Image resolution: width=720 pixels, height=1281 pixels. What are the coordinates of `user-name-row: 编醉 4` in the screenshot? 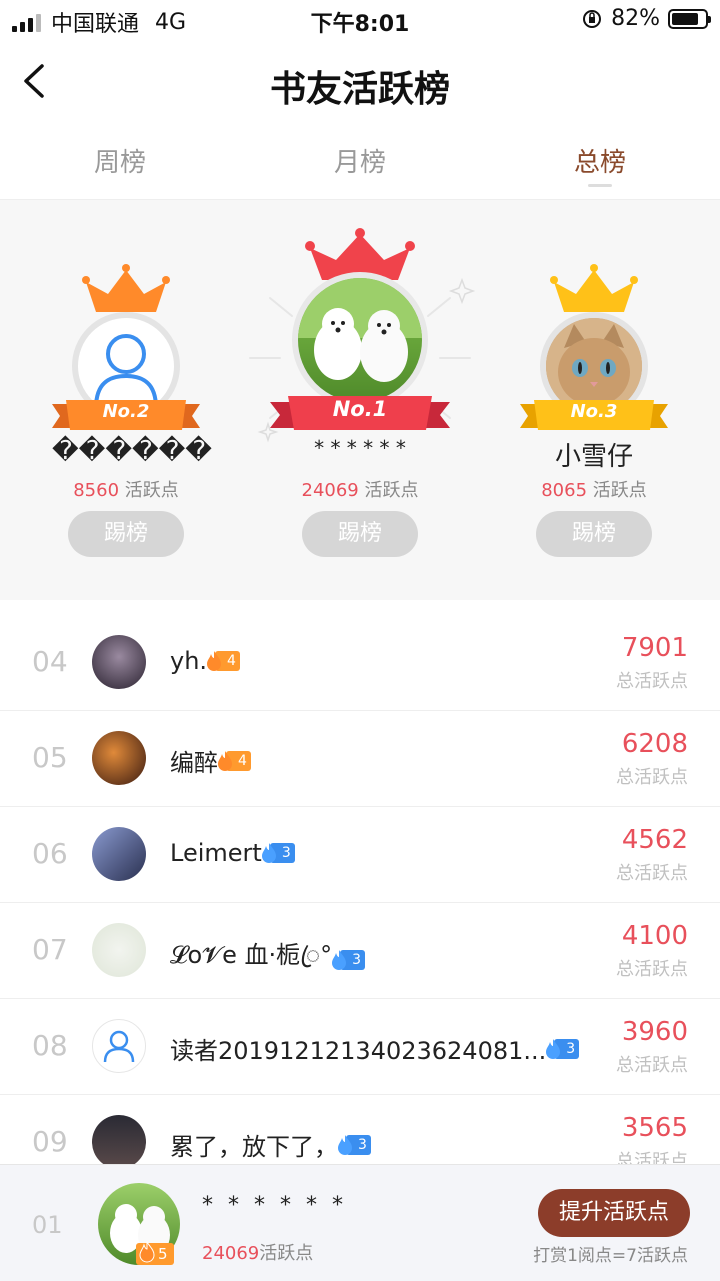 It's located at (210, 760).